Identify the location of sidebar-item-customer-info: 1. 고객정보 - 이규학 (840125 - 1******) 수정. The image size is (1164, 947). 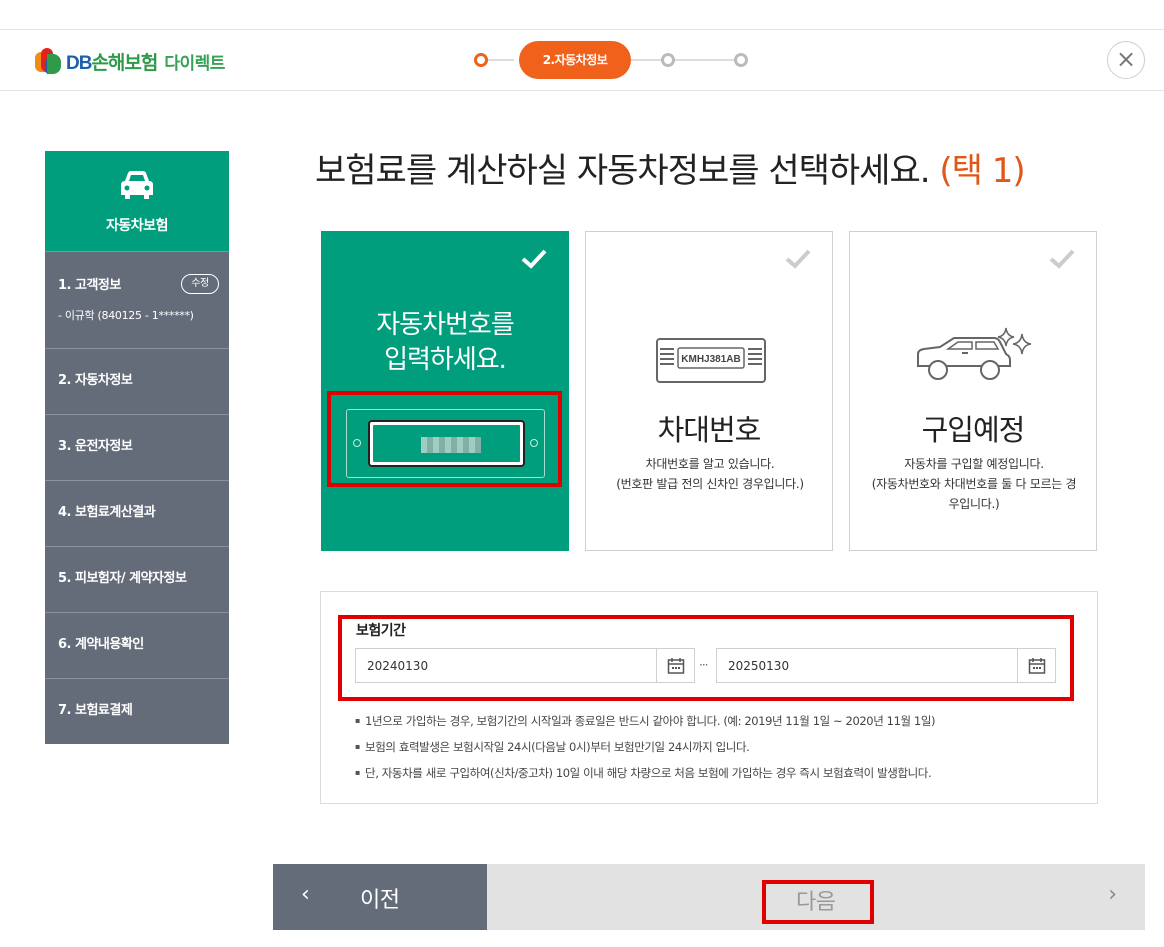
(137, 299).